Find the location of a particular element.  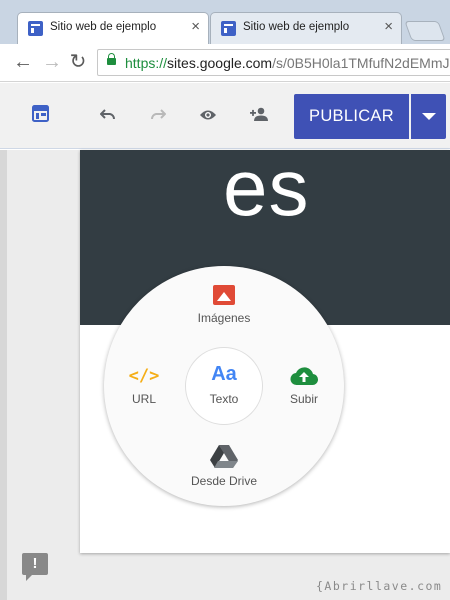

insert-text-option: Aa Texto is located at coordinates (224, 386).